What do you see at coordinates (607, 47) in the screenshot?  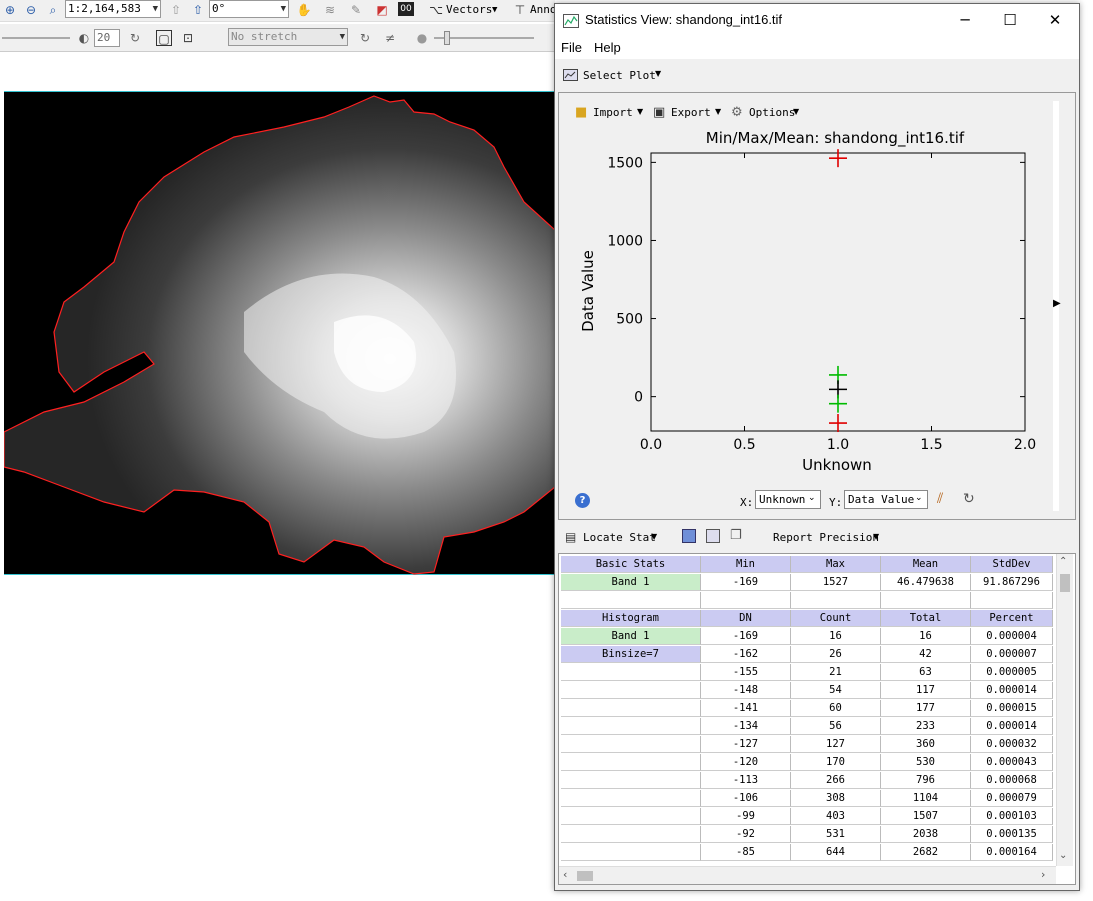 I see `menu-help: Help` at bounding box center [607, 47].